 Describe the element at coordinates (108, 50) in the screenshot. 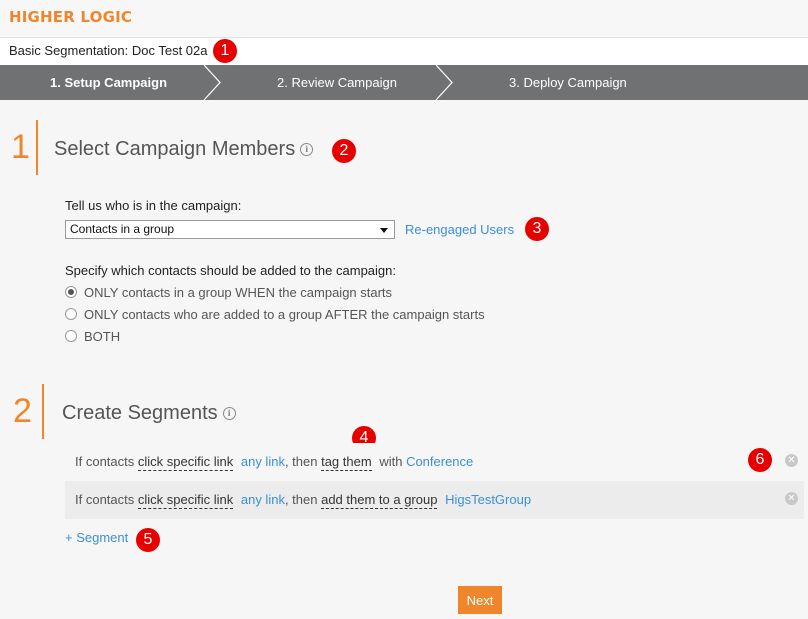

I see `campaign-title: Basic Segmentation: Doc Test 02a` at that location.